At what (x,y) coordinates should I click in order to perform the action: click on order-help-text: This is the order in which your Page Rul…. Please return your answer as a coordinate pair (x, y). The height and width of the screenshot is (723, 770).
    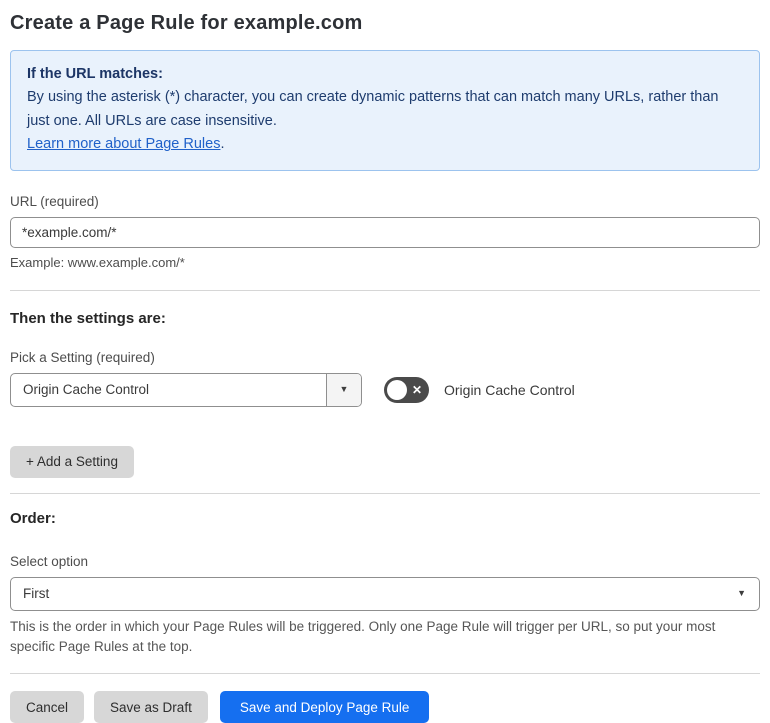
    Looking at the image, I should click on (363, 636).